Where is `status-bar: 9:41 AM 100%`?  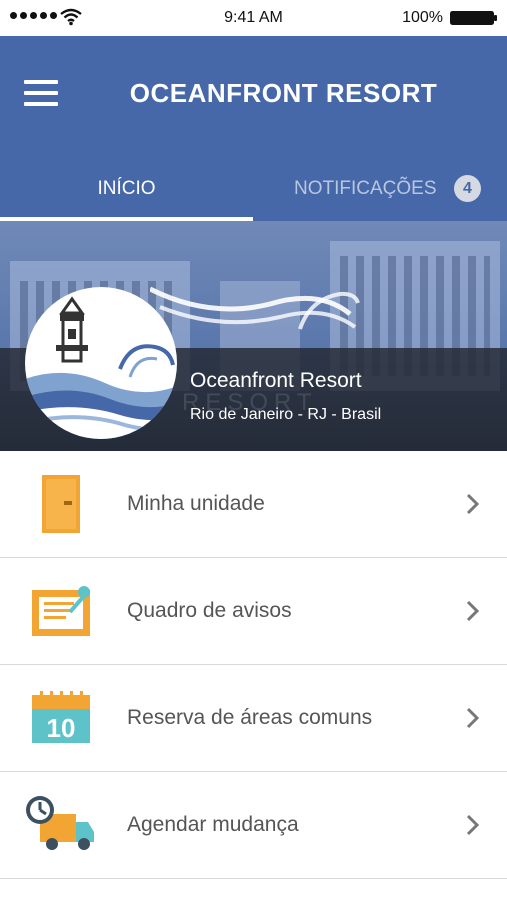 status-bar: 9:41 AM 100% is located at coordinates (253, 18).